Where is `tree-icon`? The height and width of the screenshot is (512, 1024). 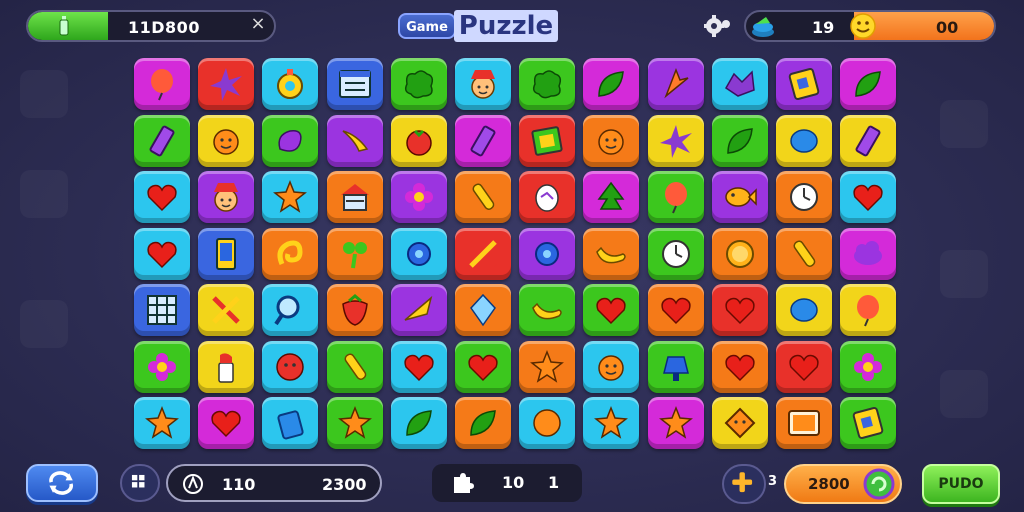
tree-icon is located at coordinates (611, 195).